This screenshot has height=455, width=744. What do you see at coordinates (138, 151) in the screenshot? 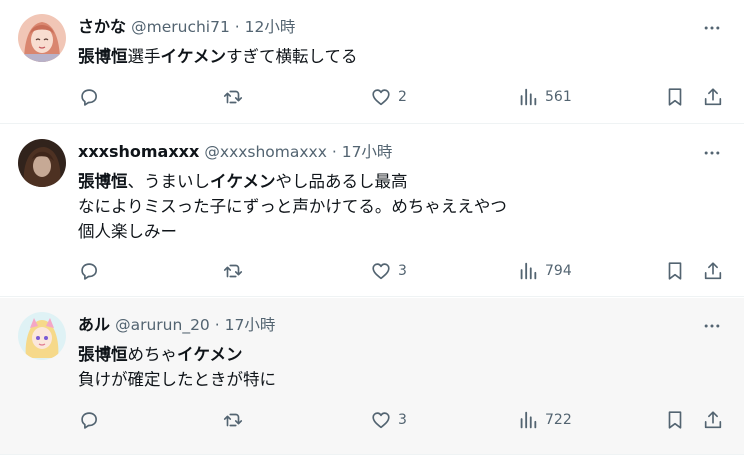
I see `display-name: xxxshomaxxx` at bounding box center [138, 151].